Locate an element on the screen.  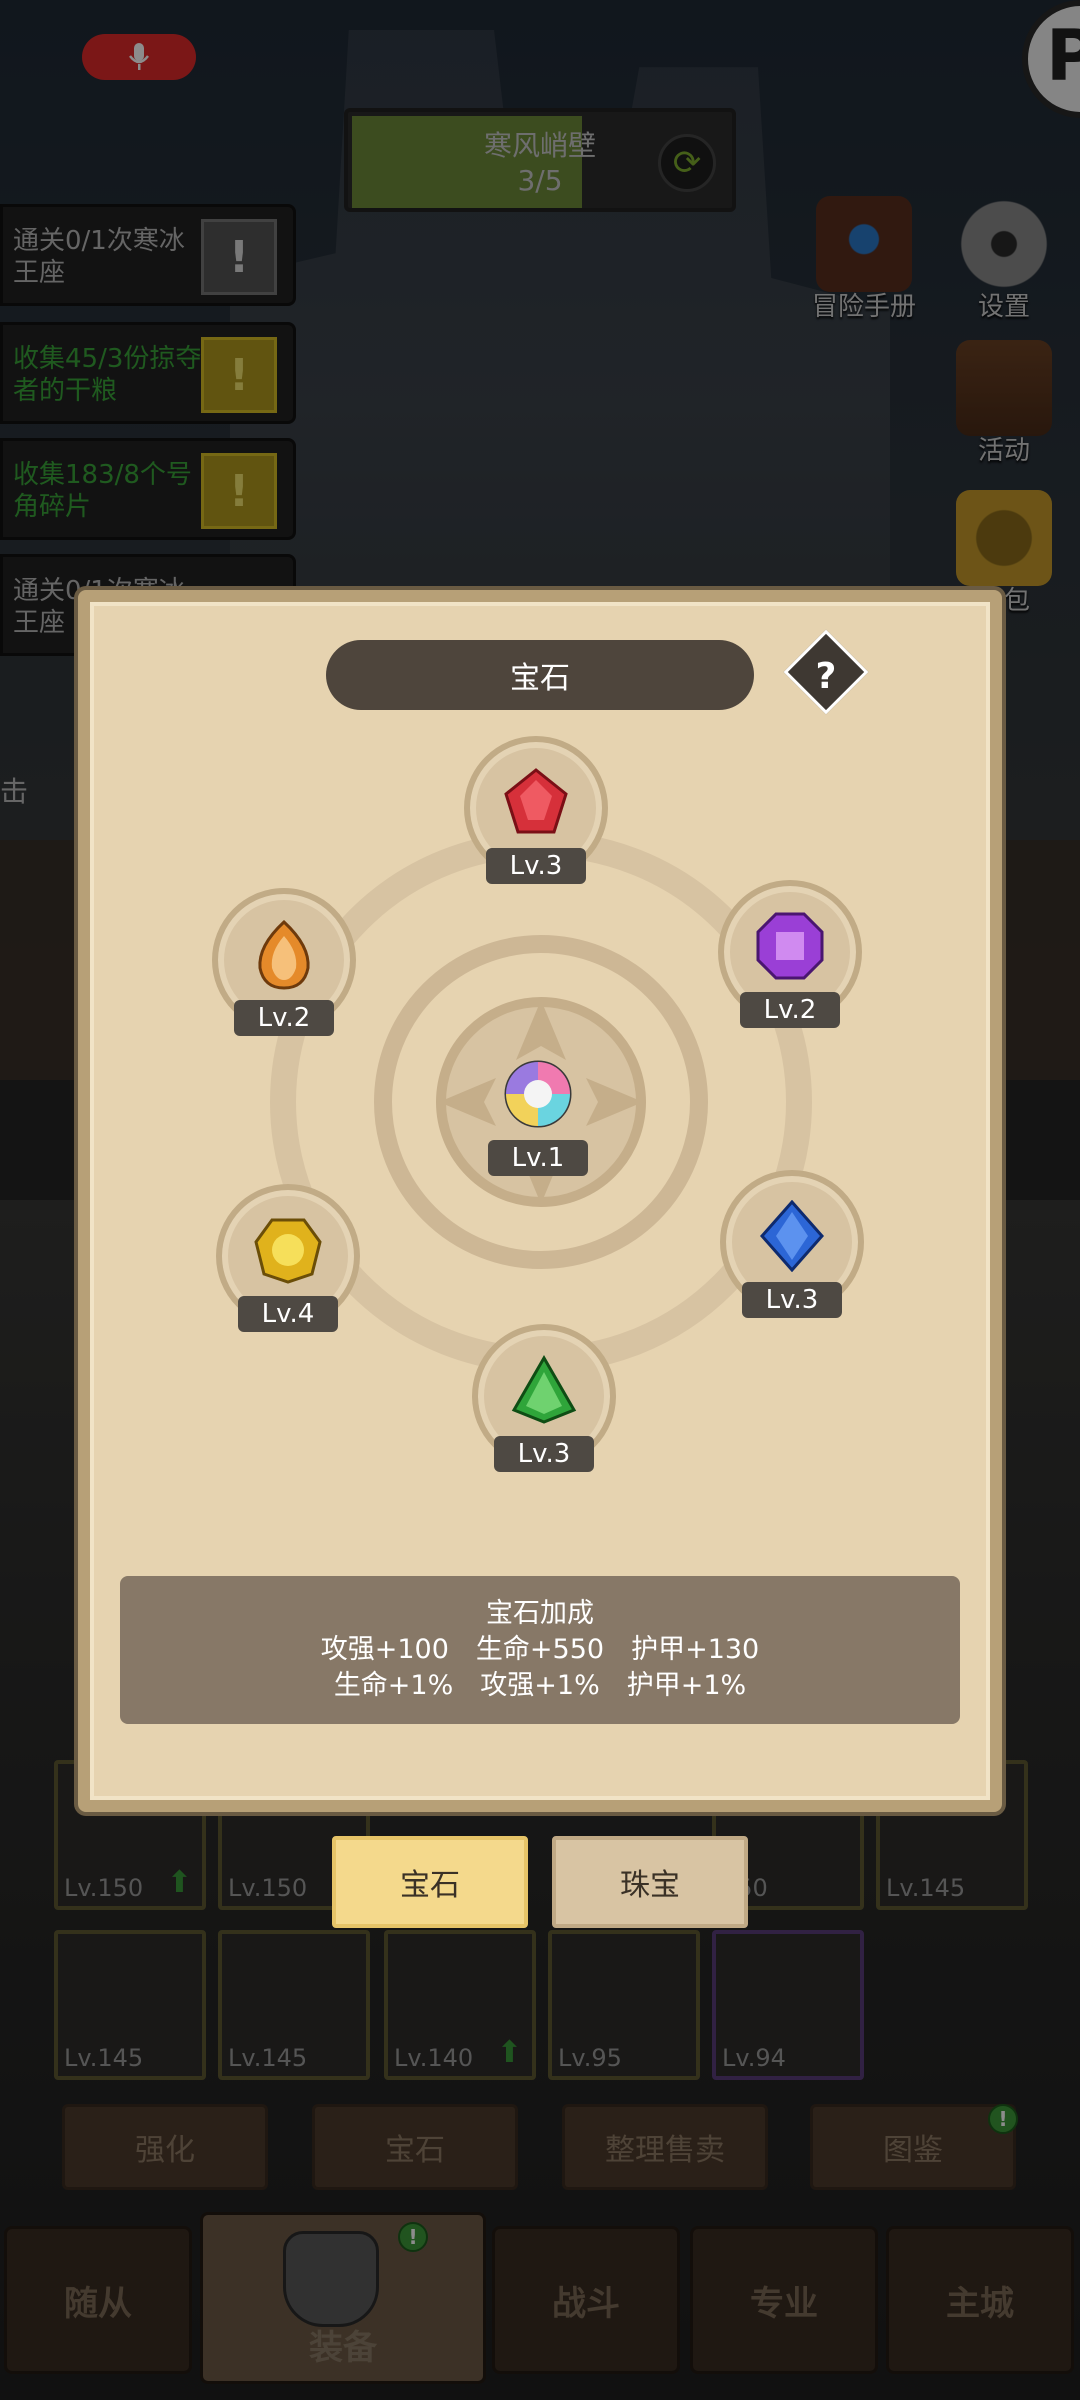
ruby-icon is located at coordinates (536, 801).